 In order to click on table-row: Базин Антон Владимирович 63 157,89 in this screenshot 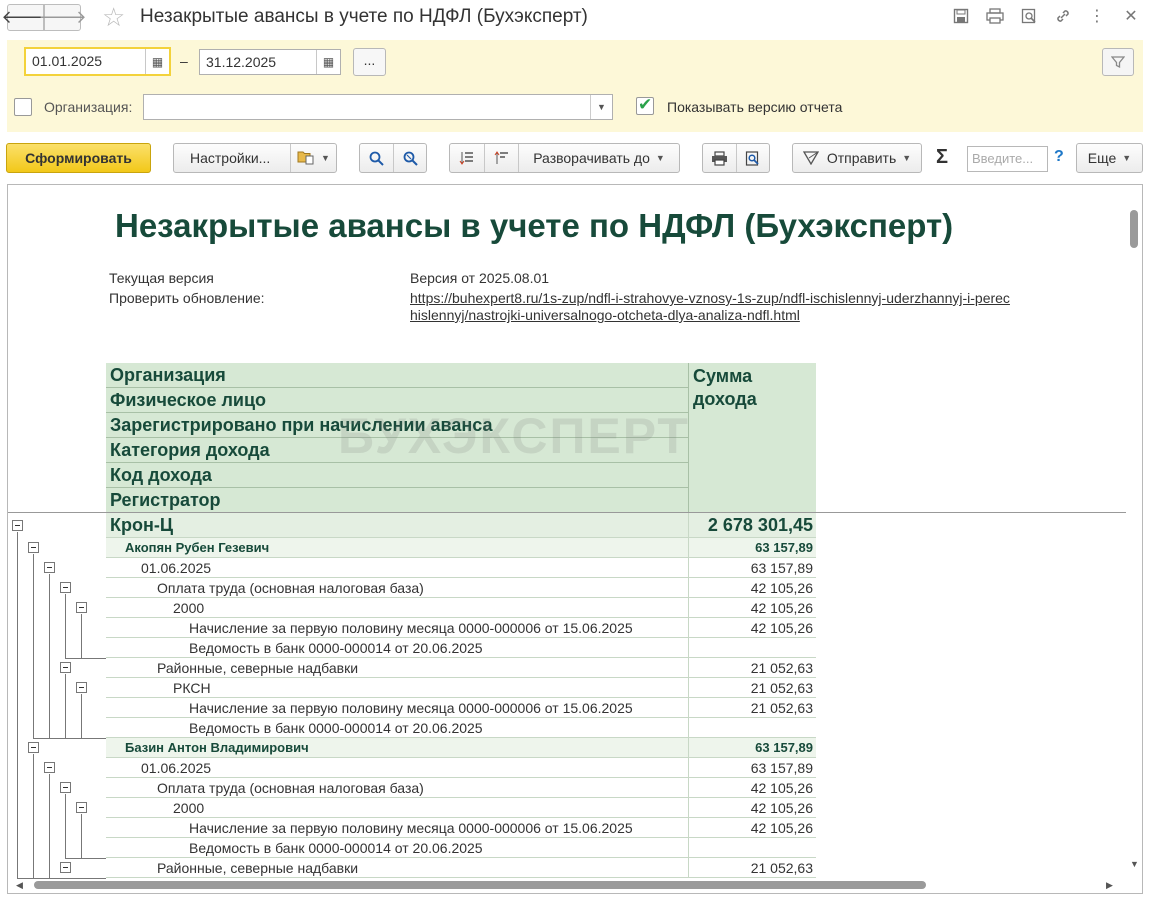, I will do `click(461, 748)`.